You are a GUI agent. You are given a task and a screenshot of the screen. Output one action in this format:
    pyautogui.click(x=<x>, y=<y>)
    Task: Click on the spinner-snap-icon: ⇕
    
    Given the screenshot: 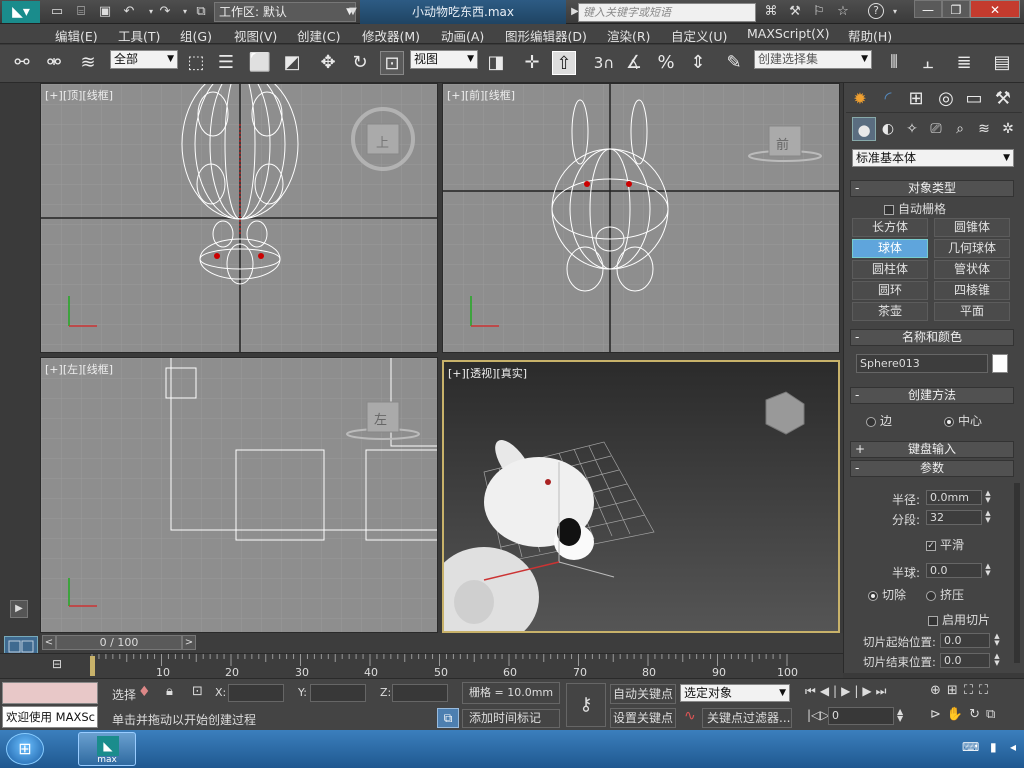 What is the action you would take?
    pyautogui.click(x=698, y=63)
    